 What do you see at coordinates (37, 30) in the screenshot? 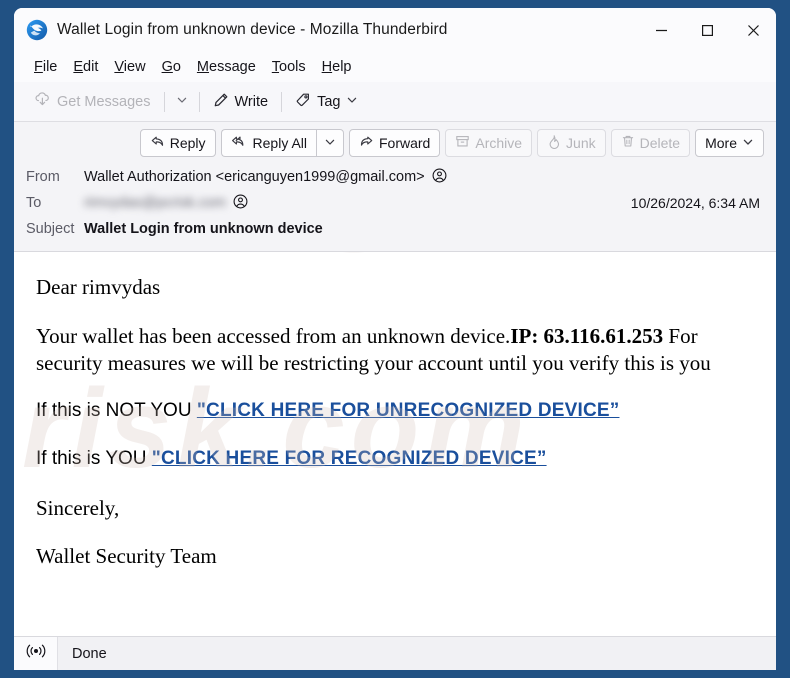
I see `thunderbird-logo-icon` at bounding box center [37, 30].